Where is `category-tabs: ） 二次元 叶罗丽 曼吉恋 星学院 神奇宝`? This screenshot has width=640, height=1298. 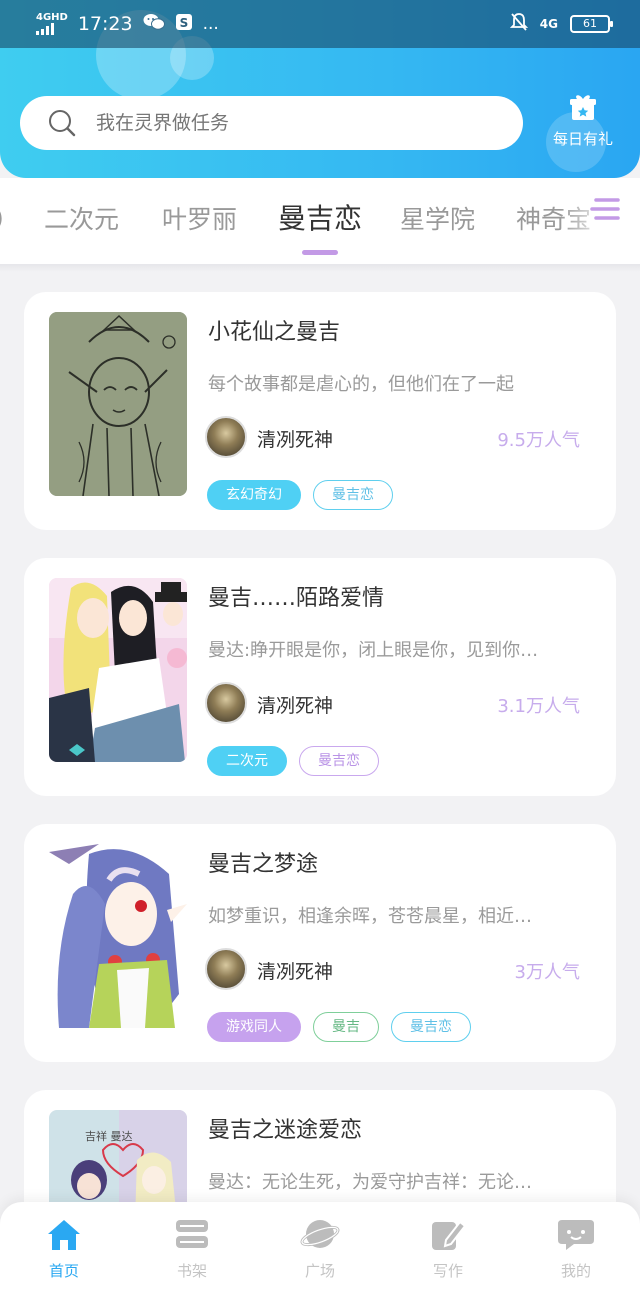
category-tabs: ） 二次元 叶罗丽 曼吉恋 星学院 神奇宝 is located at coordinates (320, 221).